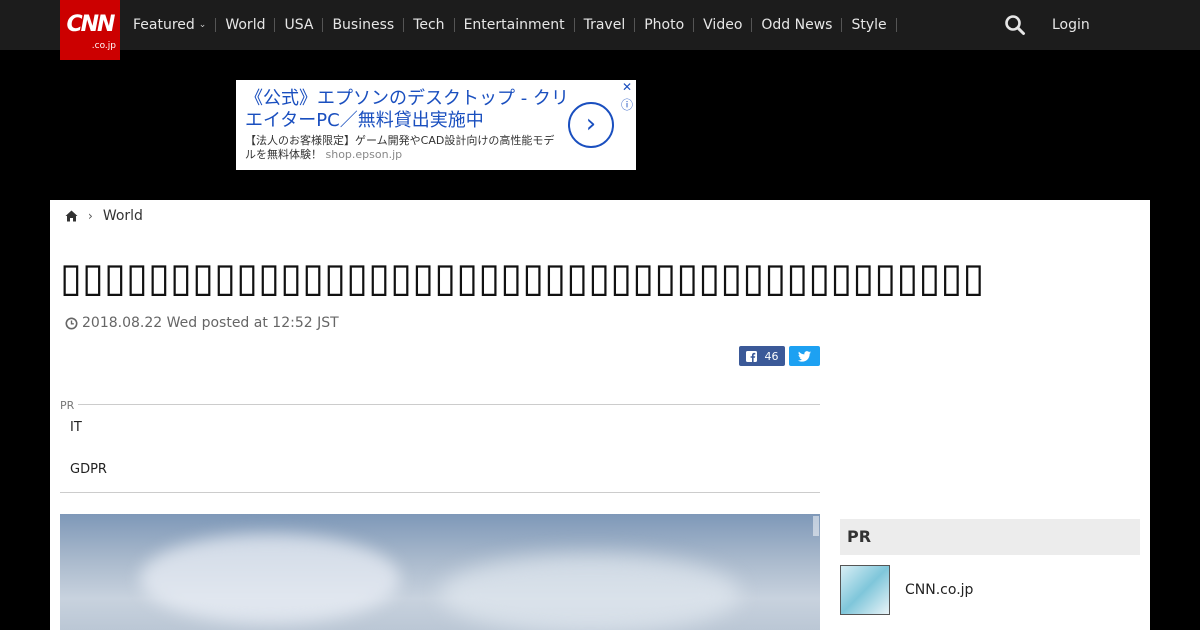  I want to click on home-icon, so click(71, 216).